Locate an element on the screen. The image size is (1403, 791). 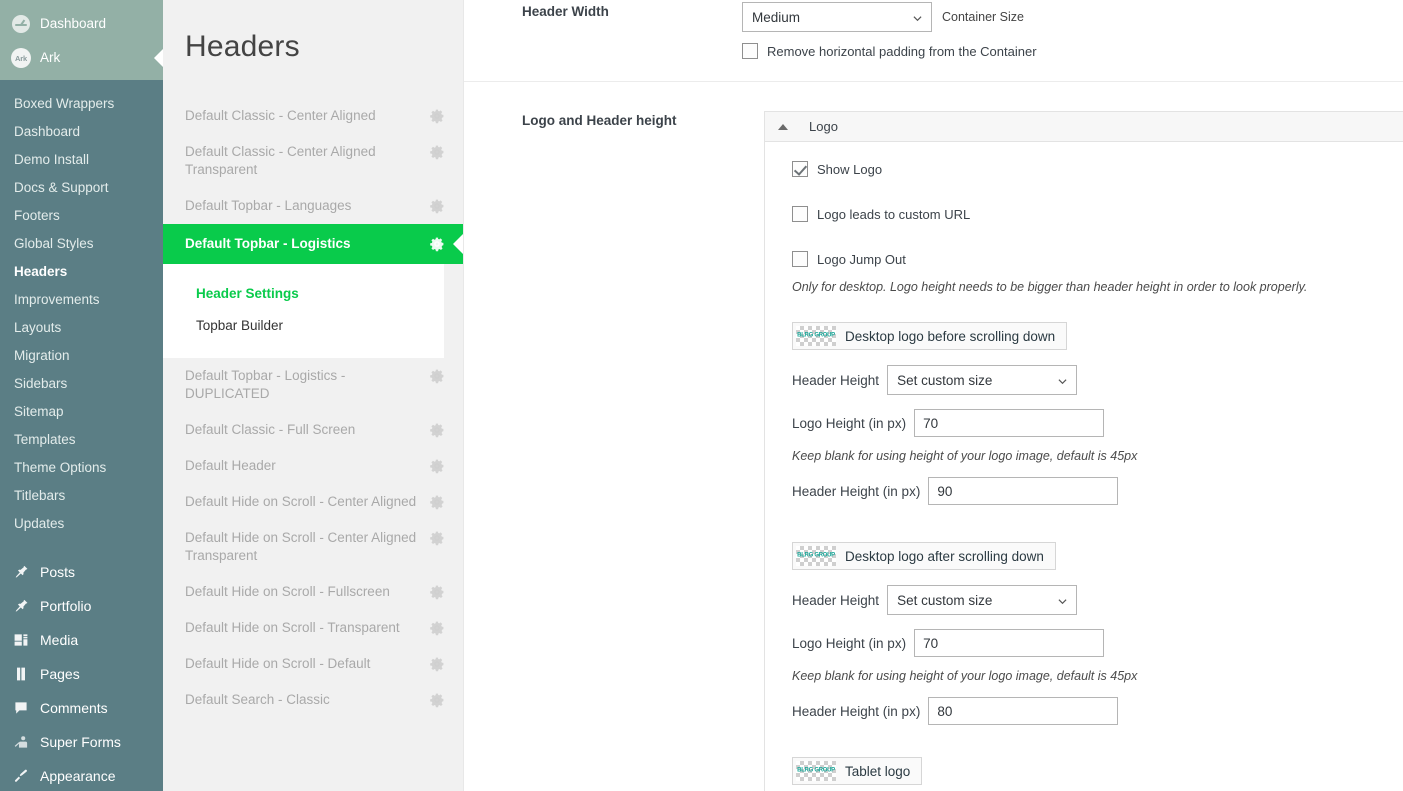
sidebar-item-docs-support: Docs & Support is located at coordinates (81, 187).